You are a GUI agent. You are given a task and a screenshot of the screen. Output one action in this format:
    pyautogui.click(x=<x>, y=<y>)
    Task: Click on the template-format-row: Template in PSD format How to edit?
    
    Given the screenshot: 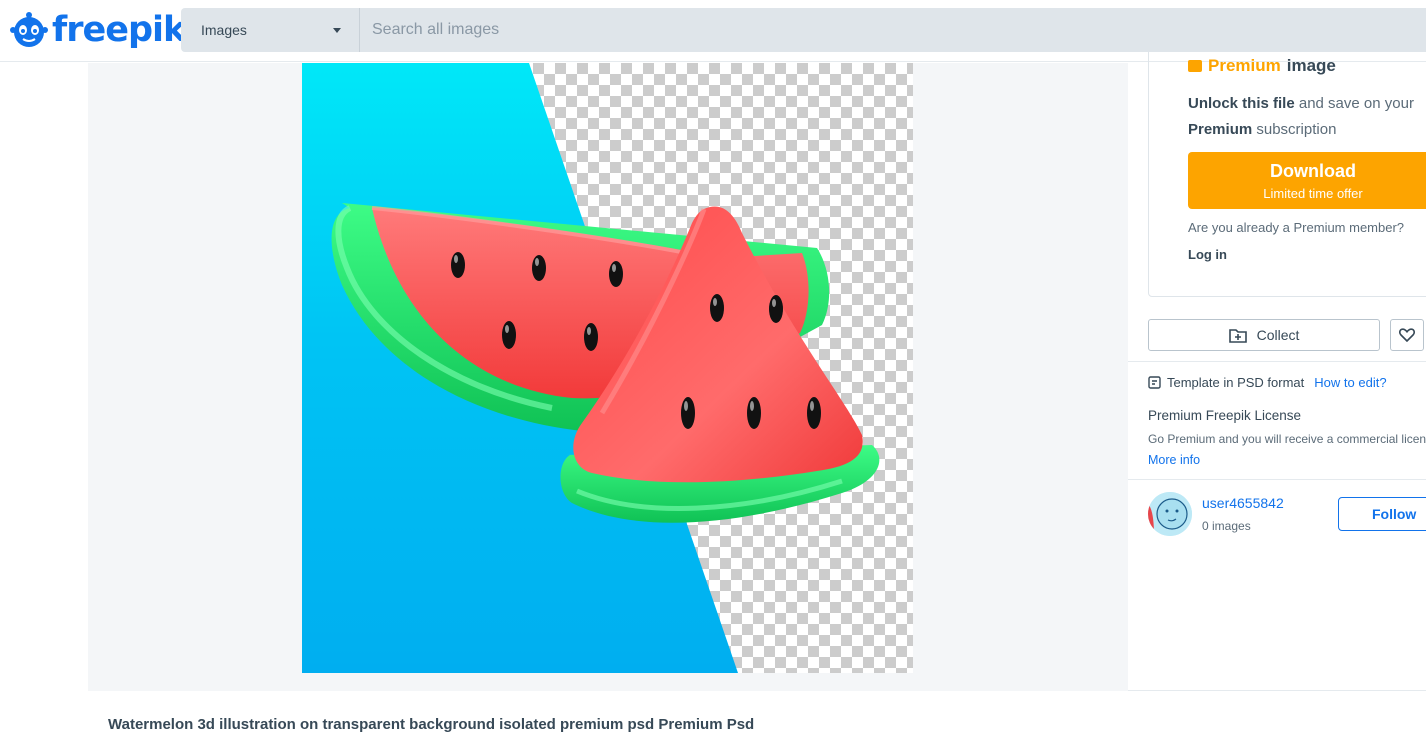 What is the action you would take?
    pyautogui.click(x=1267, y=382)
    